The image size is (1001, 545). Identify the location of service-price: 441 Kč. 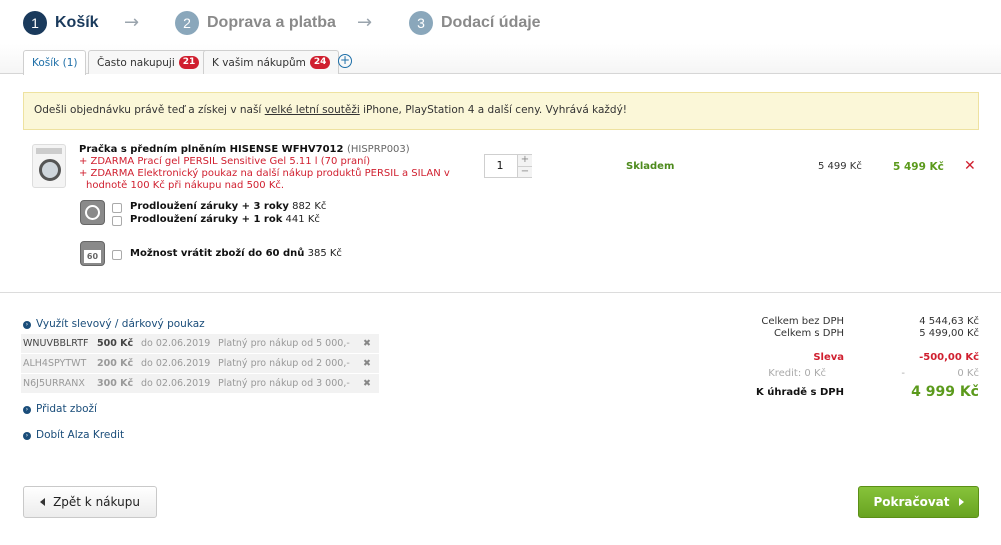
(302, 219).